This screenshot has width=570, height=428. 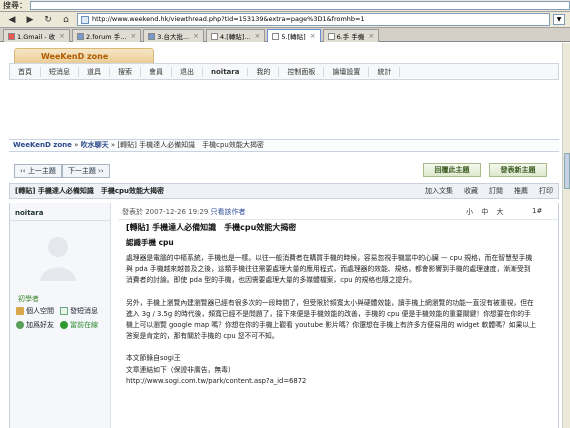 I want to click on online-status: 當前在線, so click(x=82, y=325).